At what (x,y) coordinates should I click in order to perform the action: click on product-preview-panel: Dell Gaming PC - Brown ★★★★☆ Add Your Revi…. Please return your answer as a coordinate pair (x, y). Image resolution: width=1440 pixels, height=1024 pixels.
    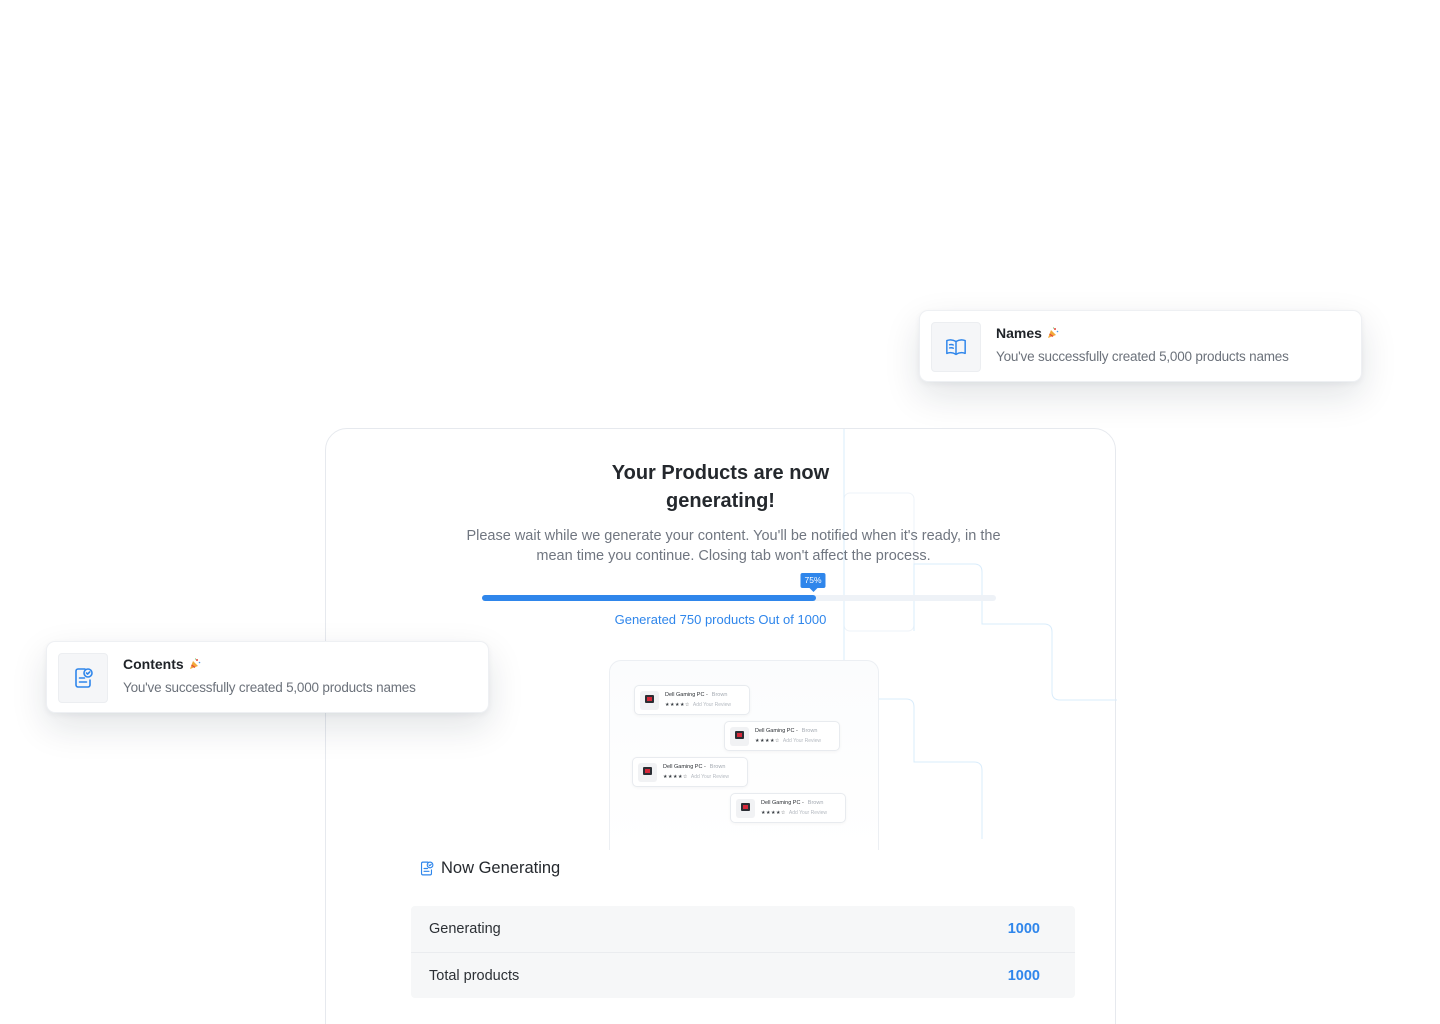
    Looking at the image, I should click on (744, 755).